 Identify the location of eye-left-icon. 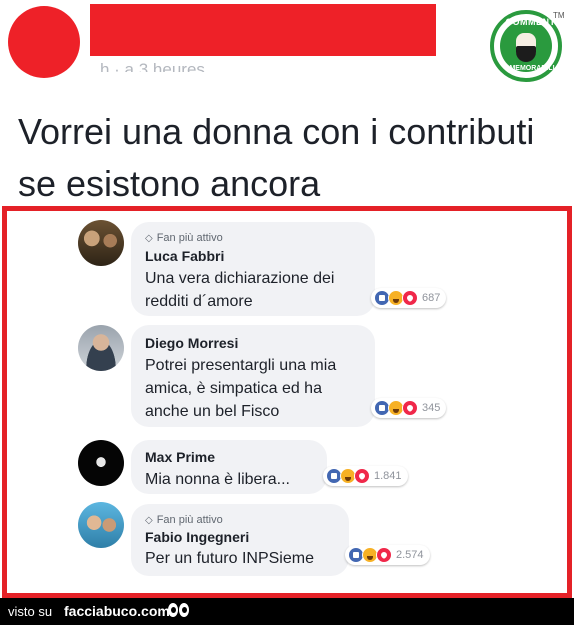
(173, 610).